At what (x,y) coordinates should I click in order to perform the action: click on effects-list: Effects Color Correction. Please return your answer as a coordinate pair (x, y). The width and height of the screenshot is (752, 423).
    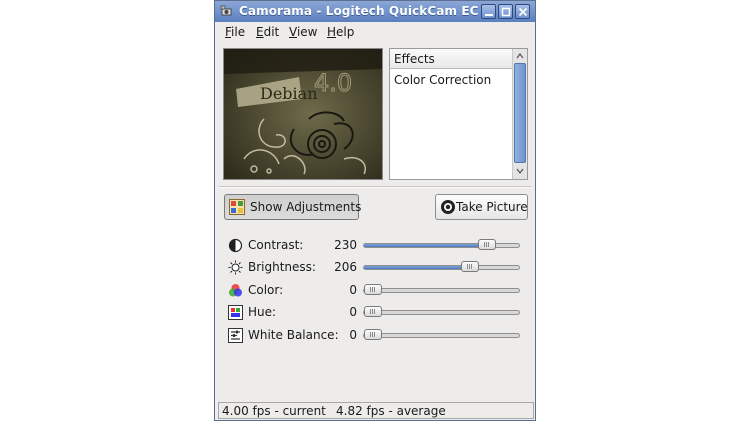
    Looking at the image, I should click on (458, 114).